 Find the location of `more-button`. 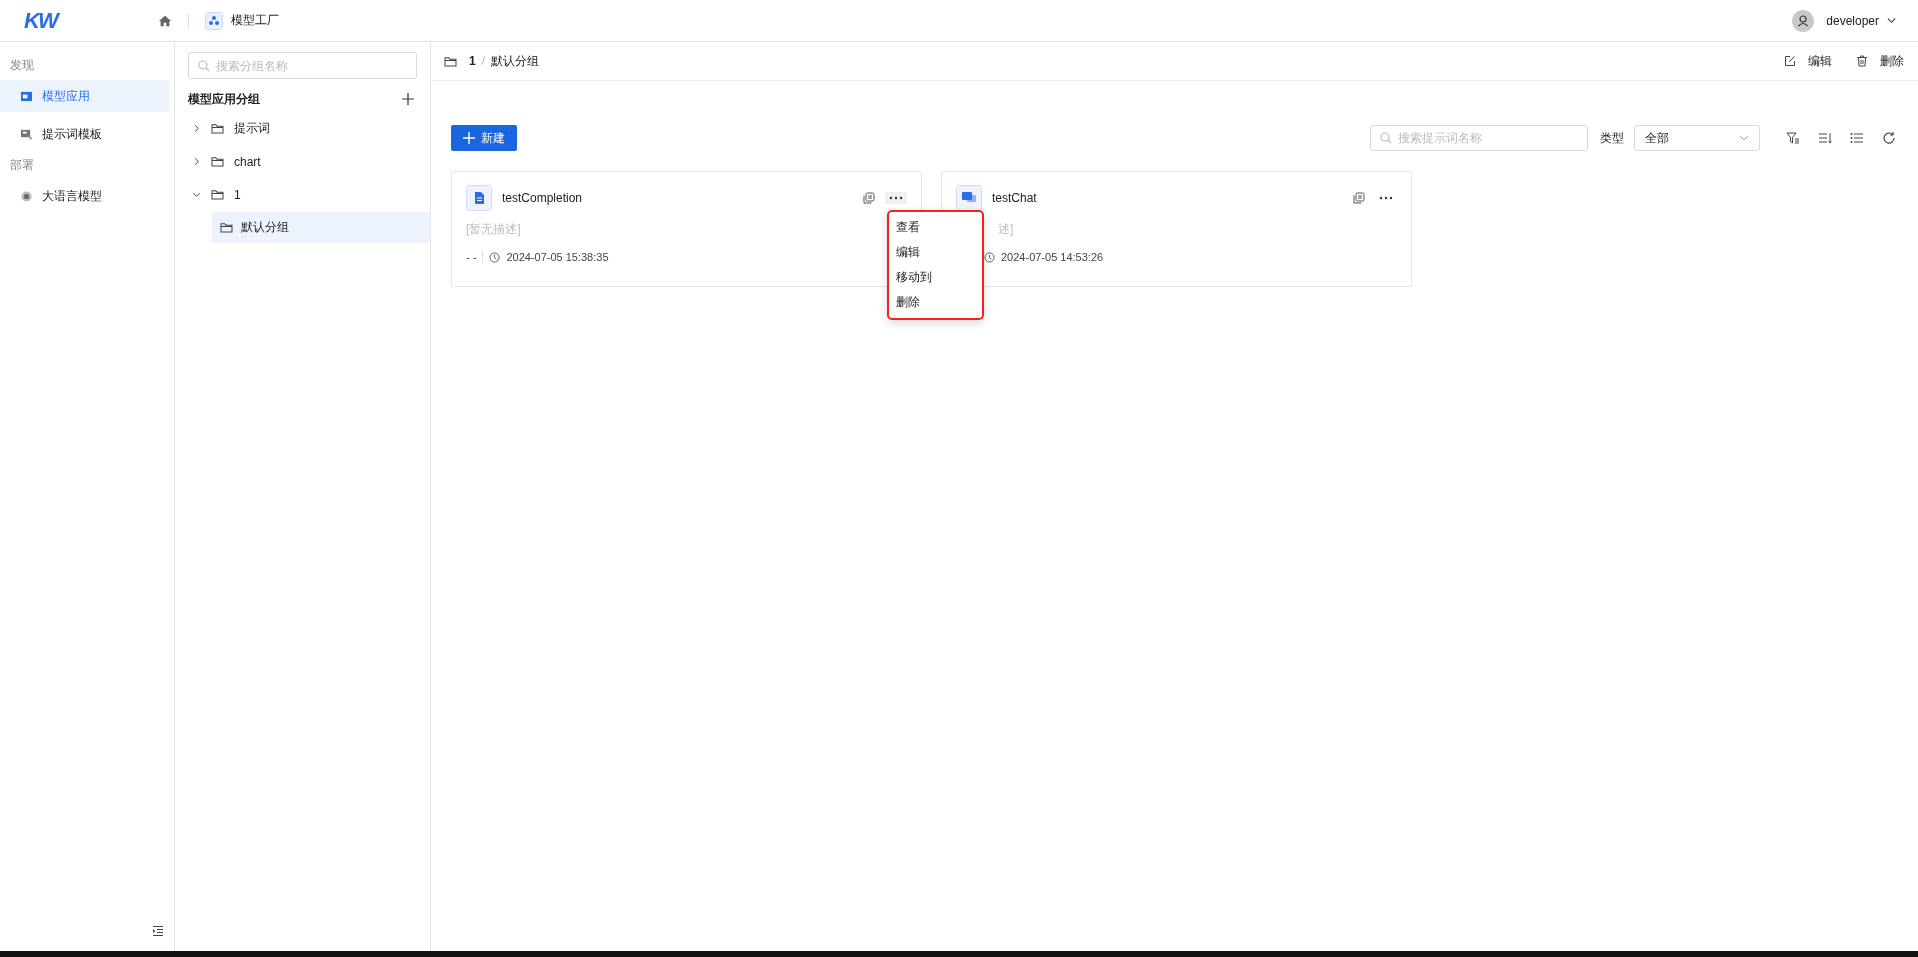

more-button is located at coordinates (896, 198).